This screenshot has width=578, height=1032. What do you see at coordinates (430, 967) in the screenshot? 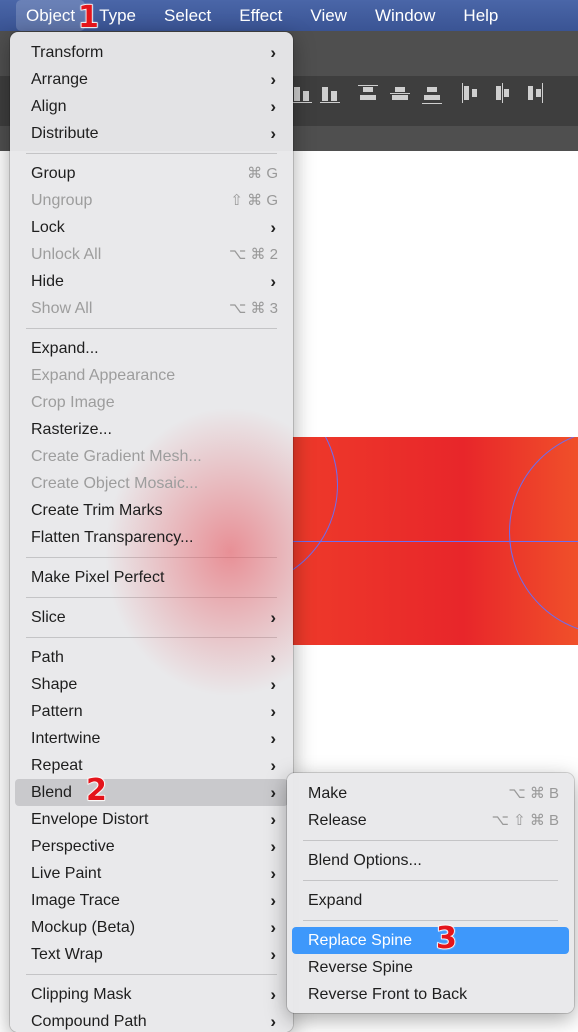
I see `menu-item-reverse-spine: Reverse Spine` at bounding box center [430, 967].